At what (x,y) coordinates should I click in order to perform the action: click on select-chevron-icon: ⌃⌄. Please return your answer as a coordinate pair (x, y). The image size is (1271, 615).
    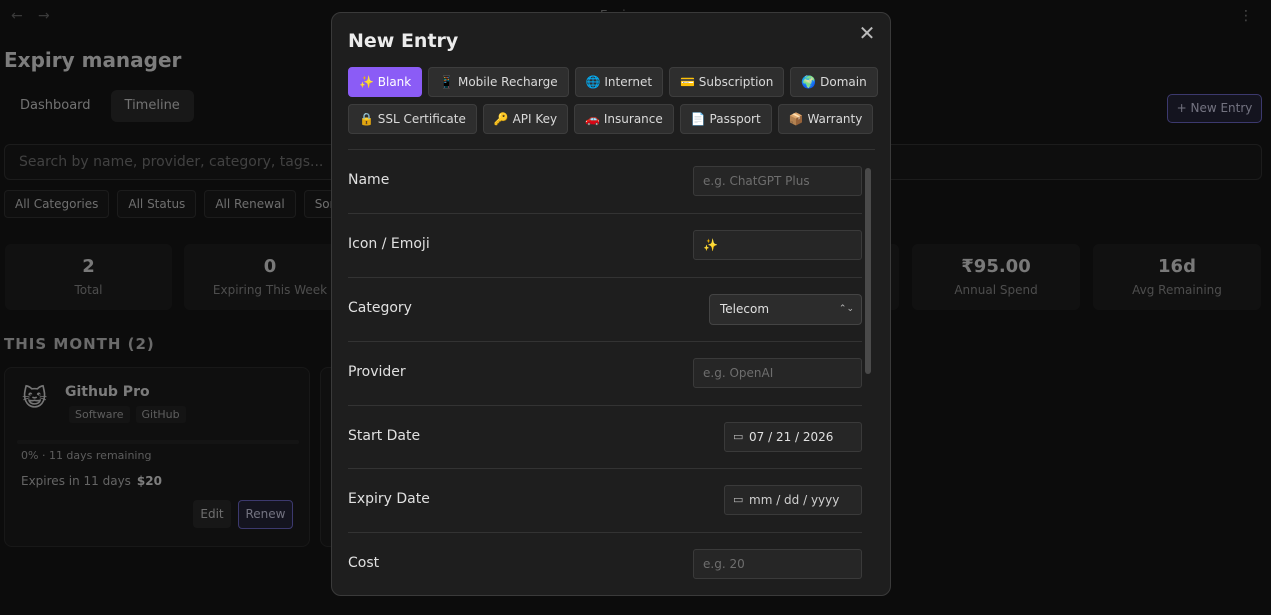
    Looking at the image, I should click on (846, 309).